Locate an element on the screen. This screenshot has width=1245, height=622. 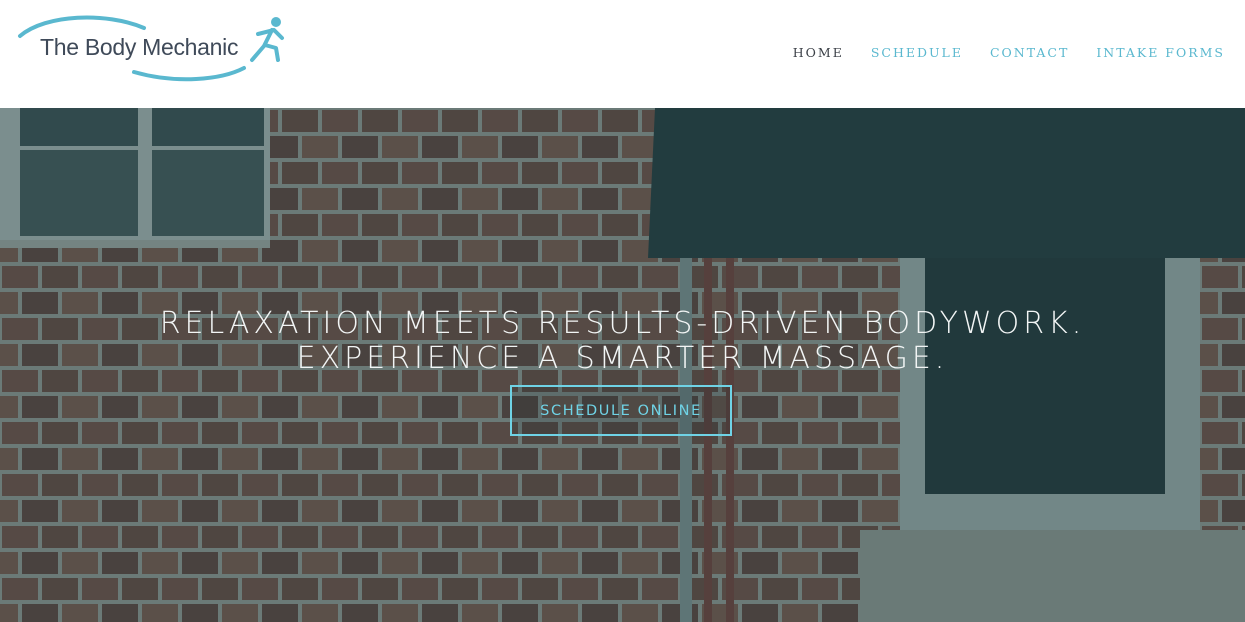
hero-headline-line2: EXPERIENCE A SMARTER MASSAGE. is located at coordinates (622, 359).